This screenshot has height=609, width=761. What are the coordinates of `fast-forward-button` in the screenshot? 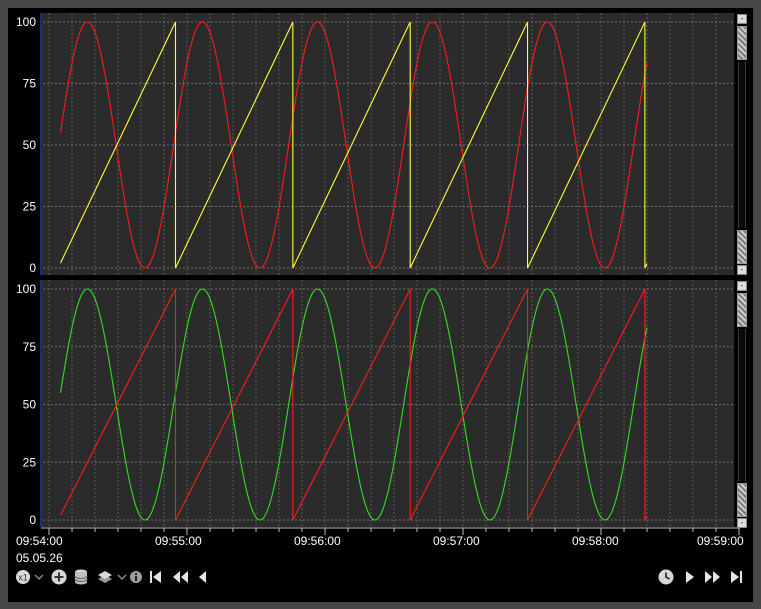 It's located at (713, 577).